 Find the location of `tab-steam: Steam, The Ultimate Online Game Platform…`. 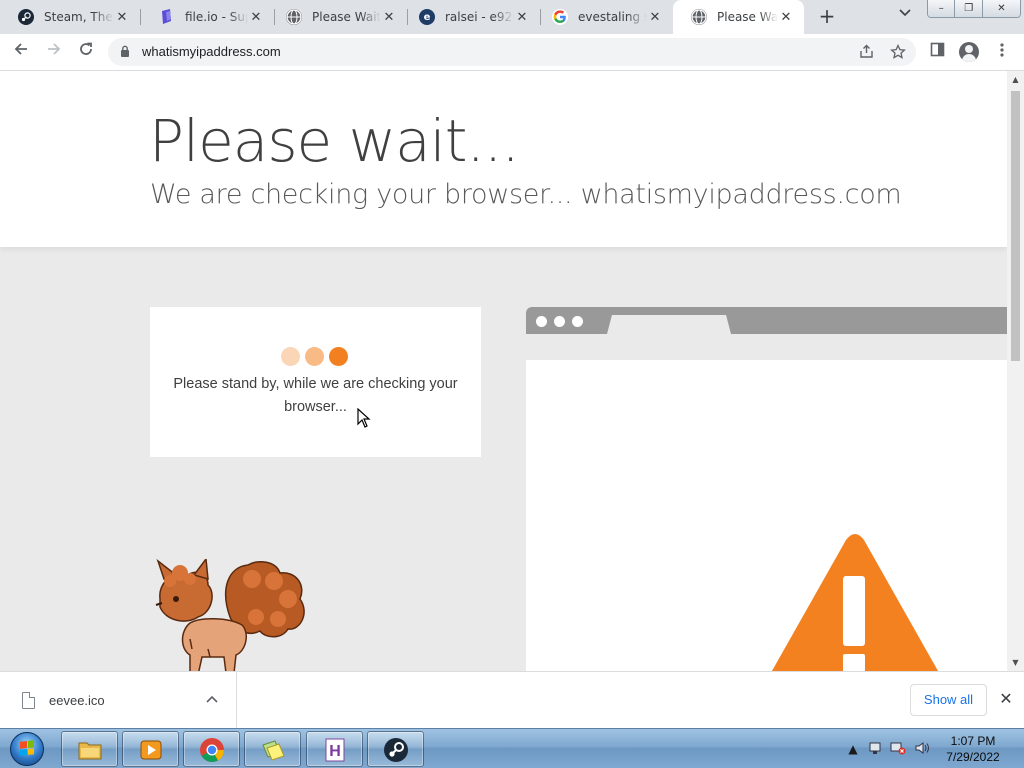

tab-steam: Steam, The Ultimate Online Game Platform… is located at coordinates (70, 17).